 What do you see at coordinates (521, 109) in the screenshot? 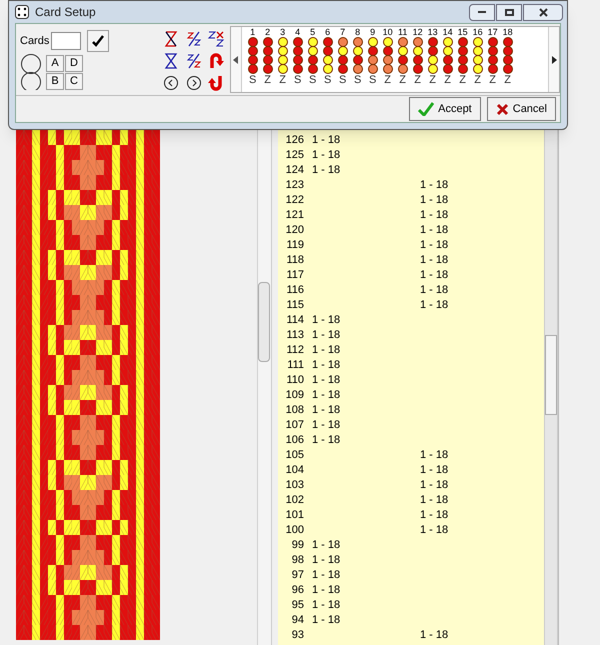
I see `cancel-button: Cancel` at bounding box center [521, 109].